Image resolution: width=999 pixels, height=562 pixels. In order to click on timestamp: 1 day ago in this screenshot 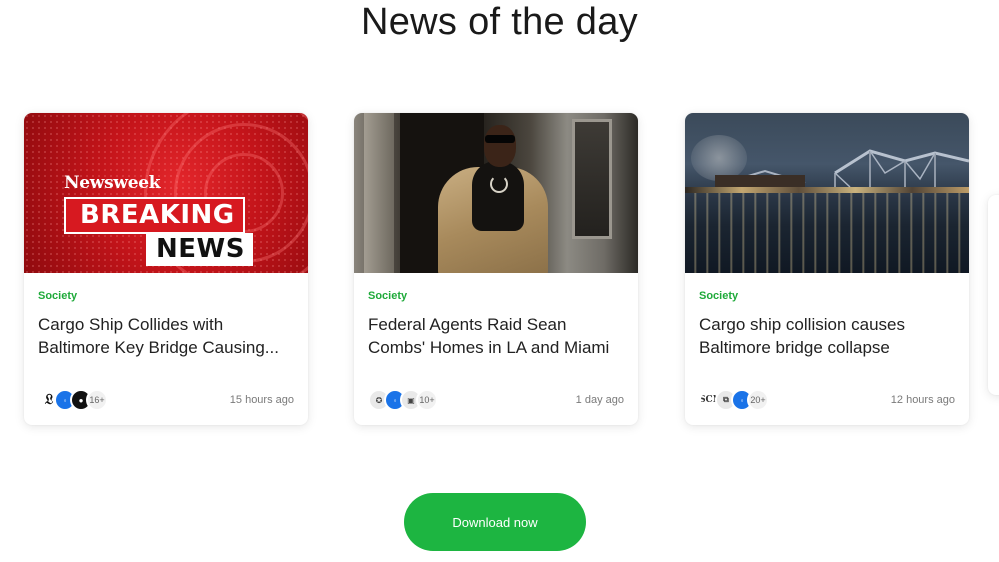, I will do `click(599, 400)`.